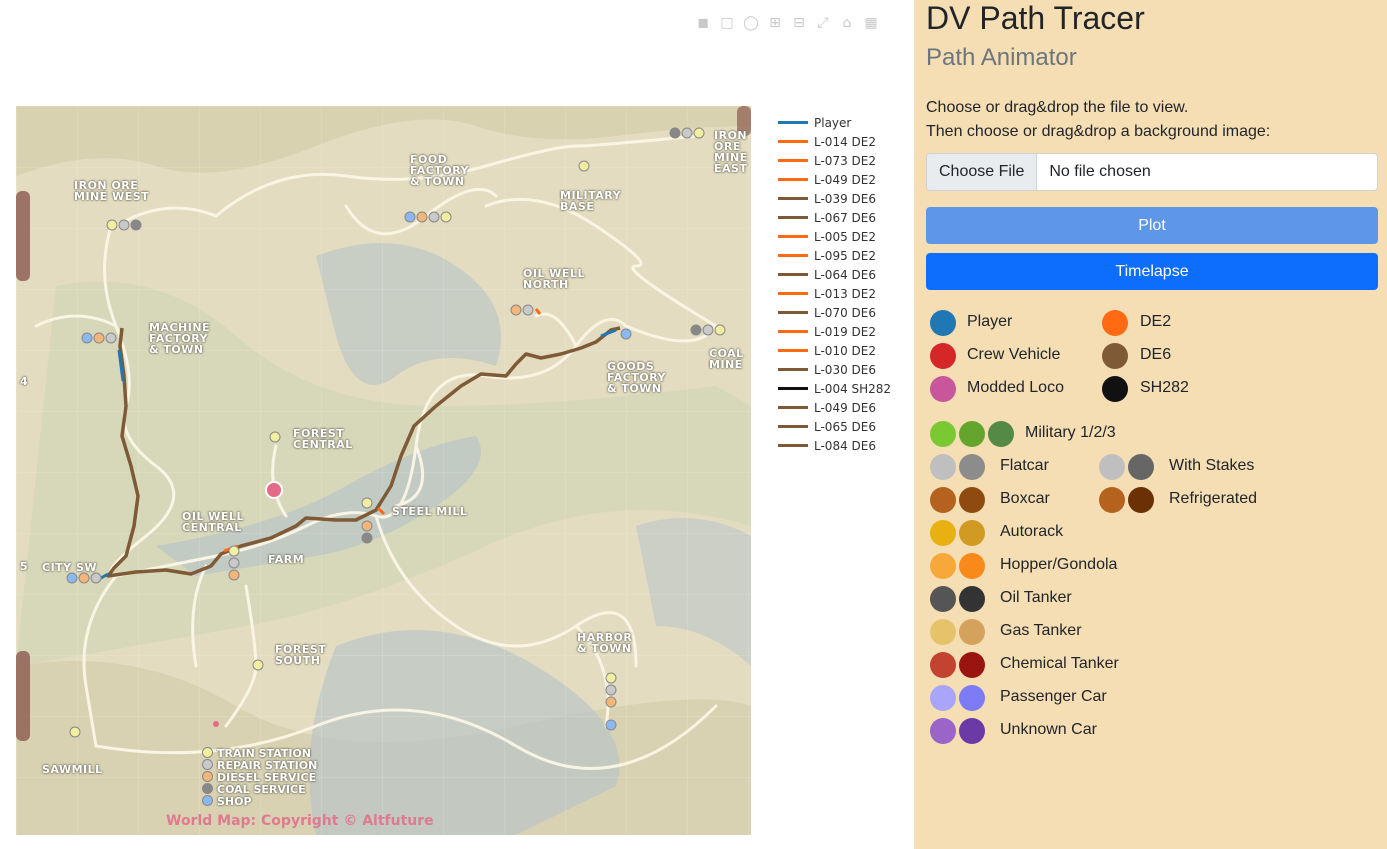 This screenshot has height=849, width=1387. What do you see at coordinates (990, 321) in the screenshot?
I see `legend-label-player: Player` at bounding box center [990, 321].